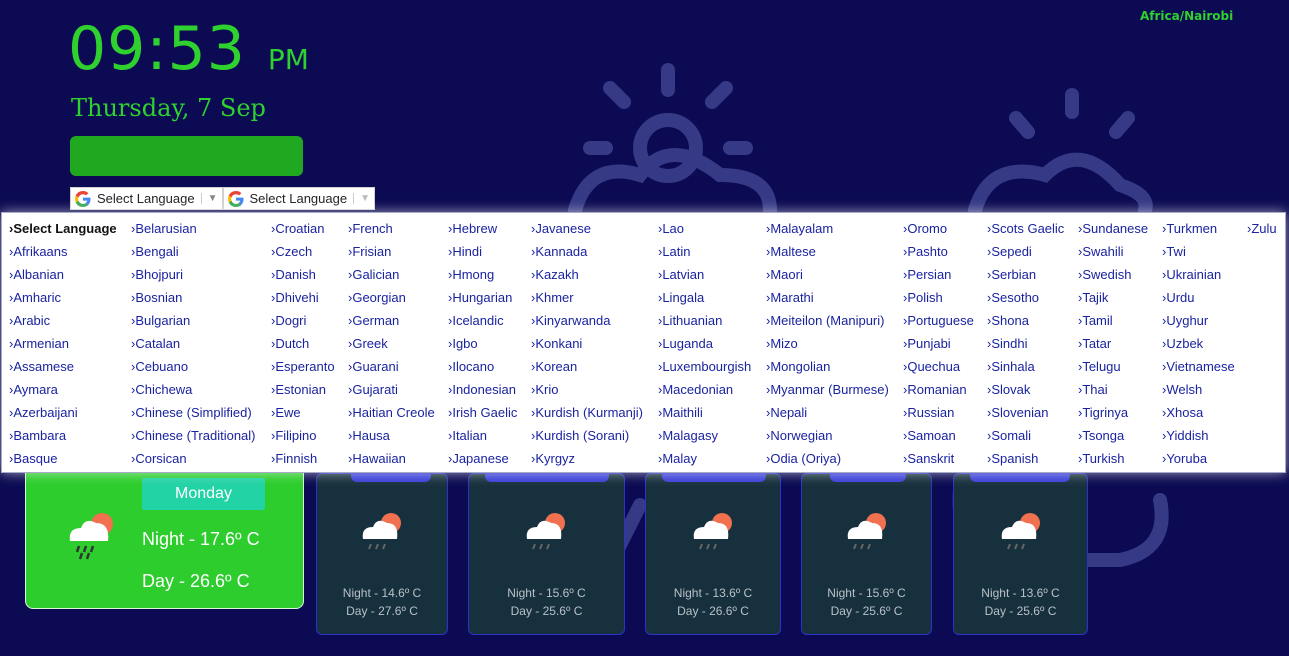 This screenshot has width=1289, height=656. I want to click on language-option: ›Zulu, so click(1262, 228).